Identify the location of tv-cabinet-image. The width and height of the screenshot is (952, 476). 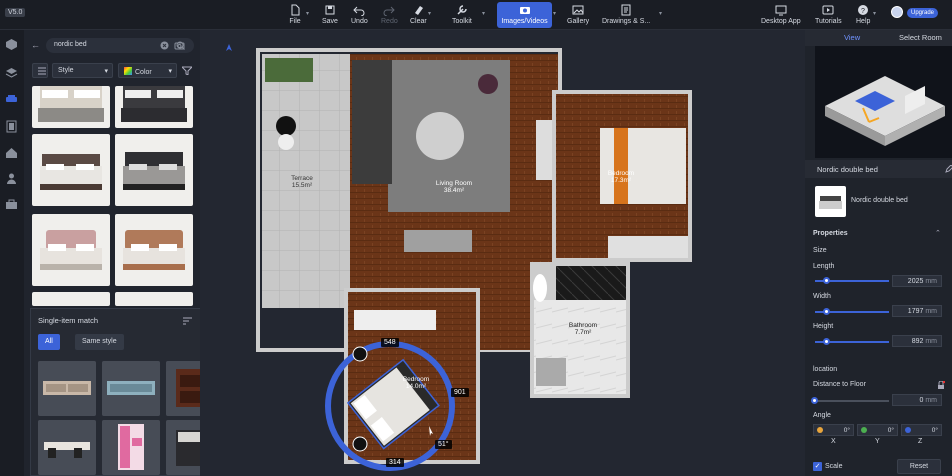
(67, 388).